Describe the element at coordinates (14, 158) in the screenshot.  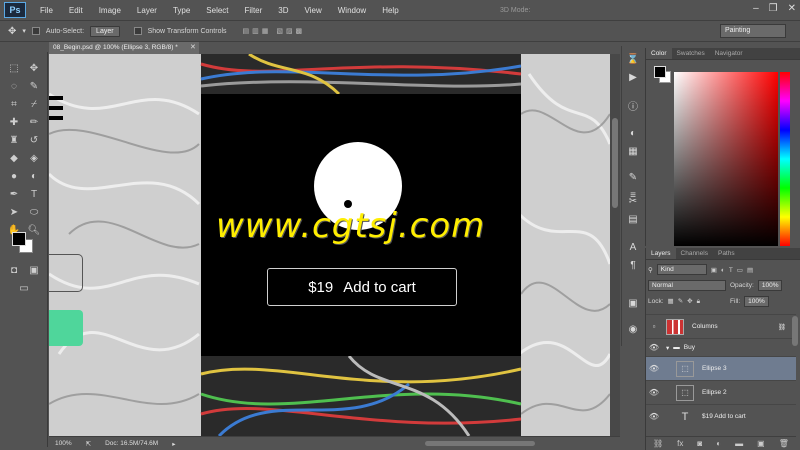
I see `eraser-tool-icon: ◆` at that location.